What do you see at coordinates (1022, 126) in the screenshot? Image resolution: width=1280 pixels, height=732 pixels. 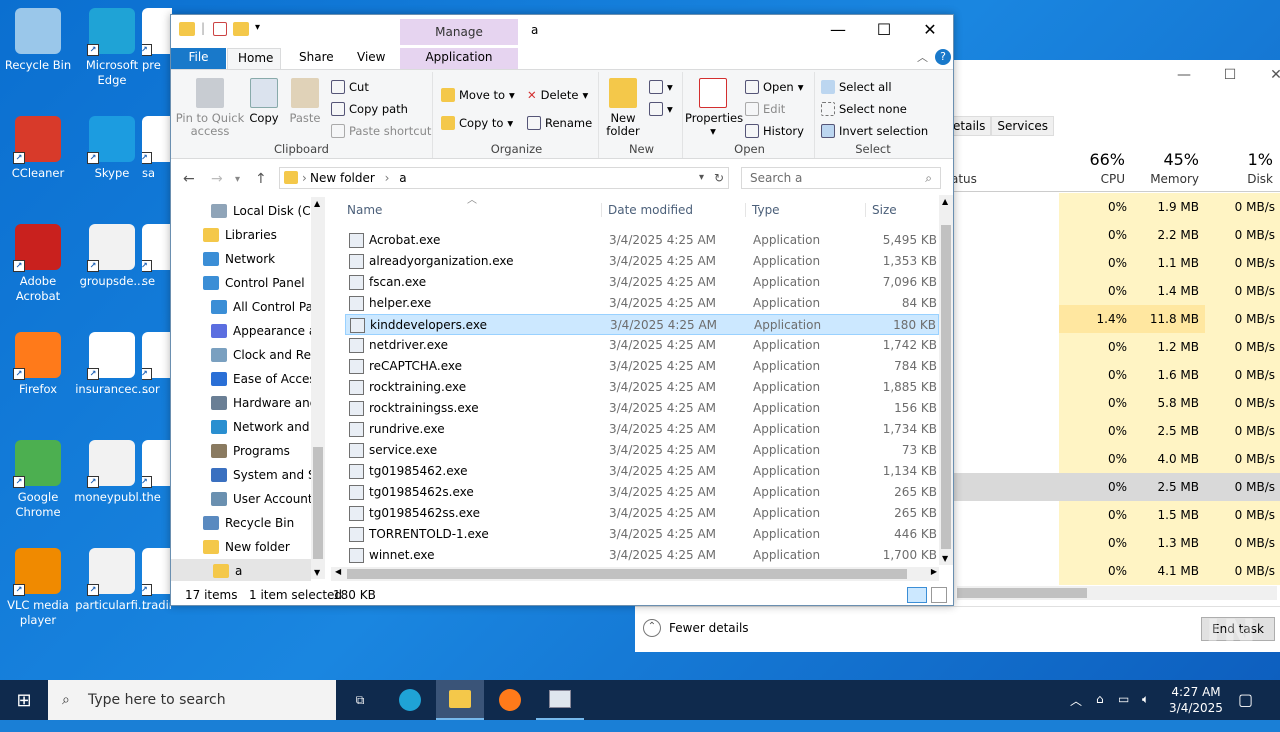 I see `tab-services: Services` at bounding box center [1022, 126].